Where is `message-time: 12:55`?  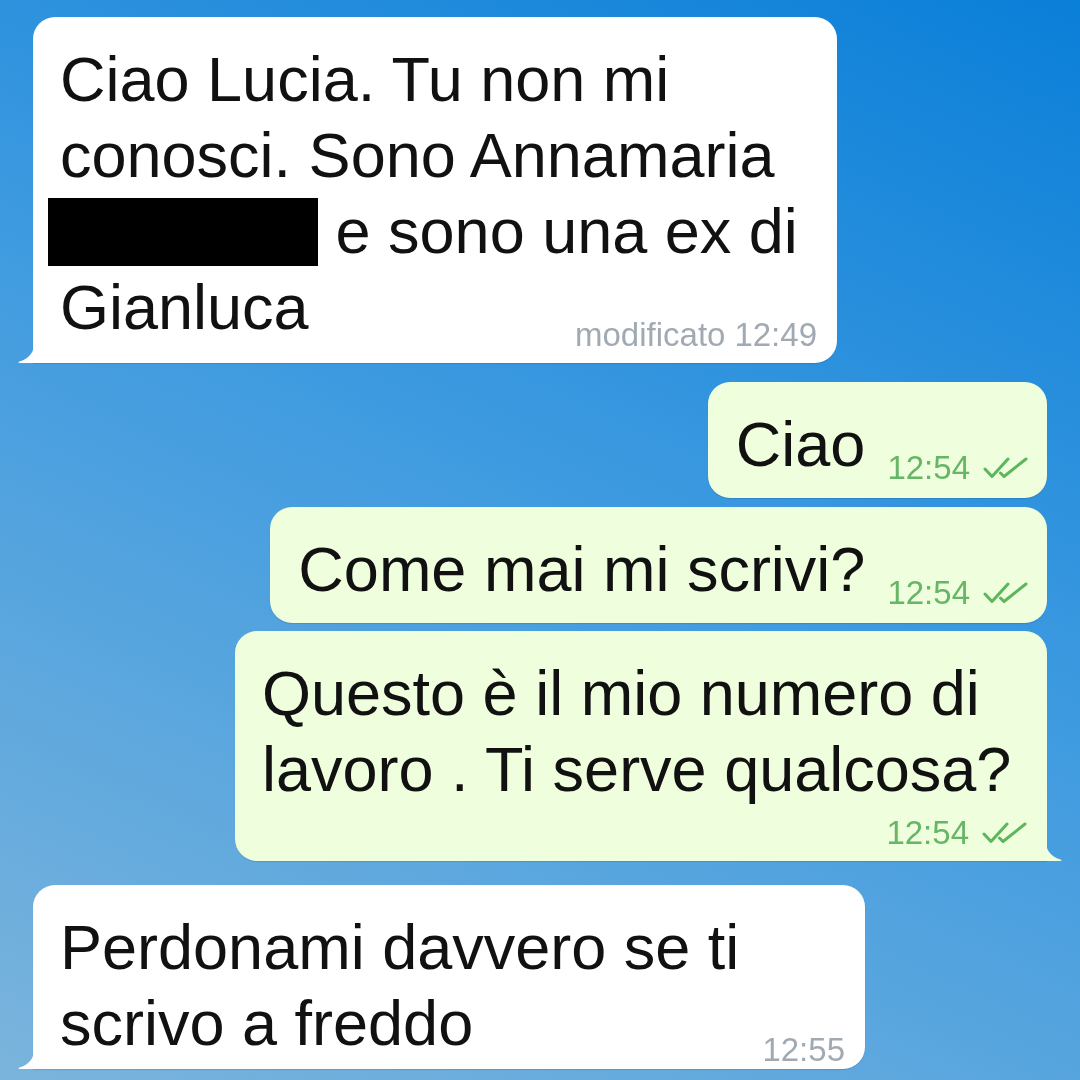 message-time: 12:55 is located at coordinates (803, 1050).